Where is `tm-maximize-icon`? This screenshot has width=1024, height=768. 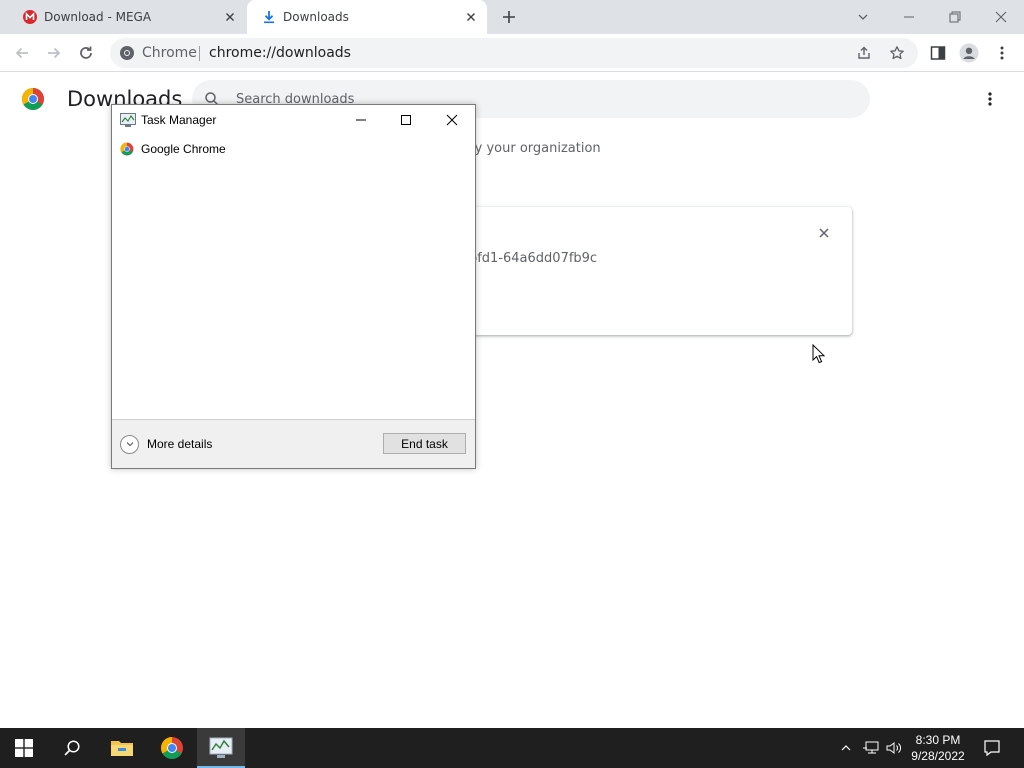 tm-maximize-icon is located at coordinates (406, 120).